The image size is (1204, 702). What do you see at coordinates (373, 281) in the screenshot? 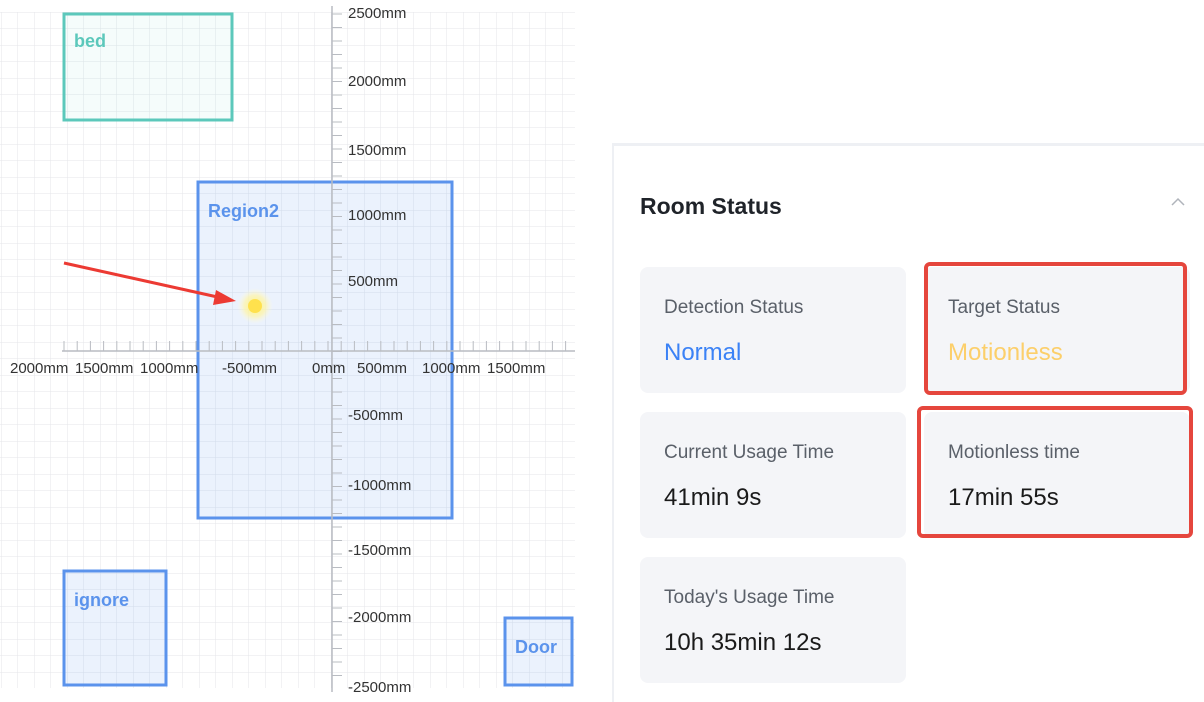
I see `y-tick-label: 500mm` at bounding box center [373, 281].